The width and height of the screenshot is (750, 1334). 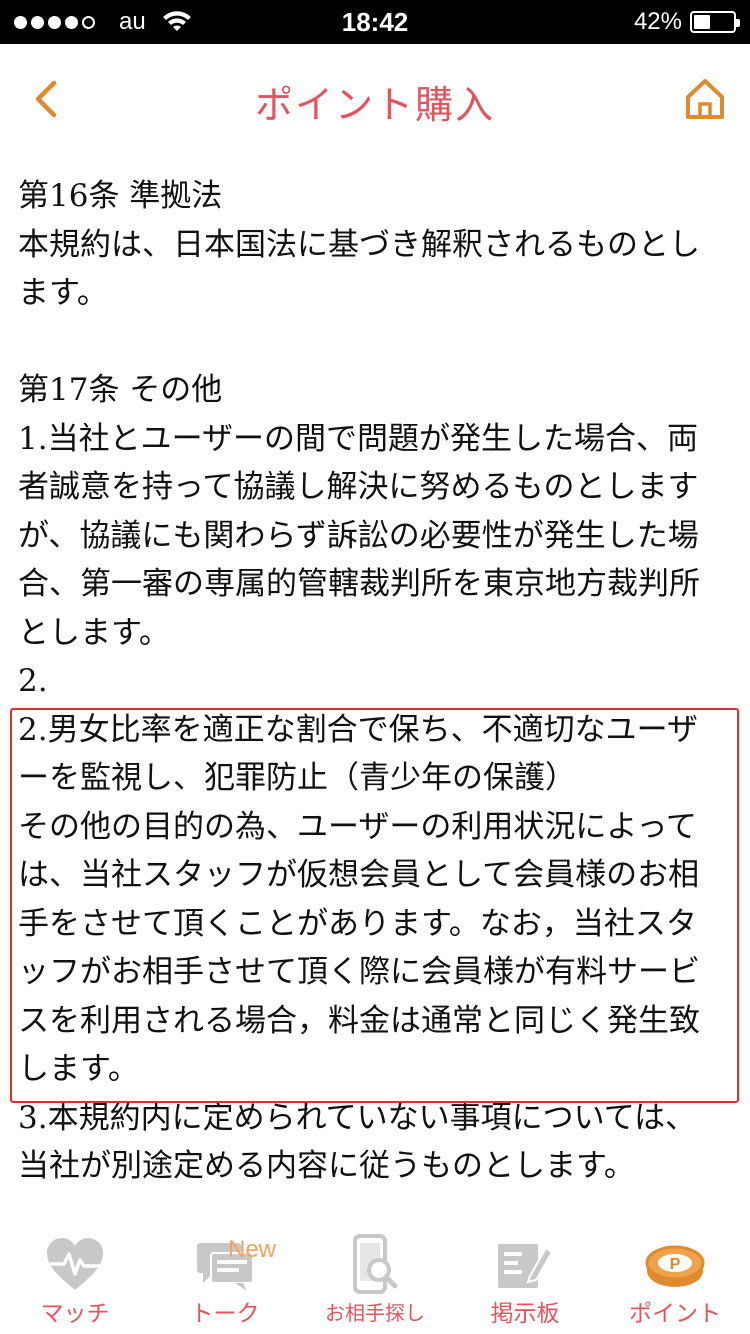 I want to click on tab-label: マッチ, so click(x=75, y=1314).